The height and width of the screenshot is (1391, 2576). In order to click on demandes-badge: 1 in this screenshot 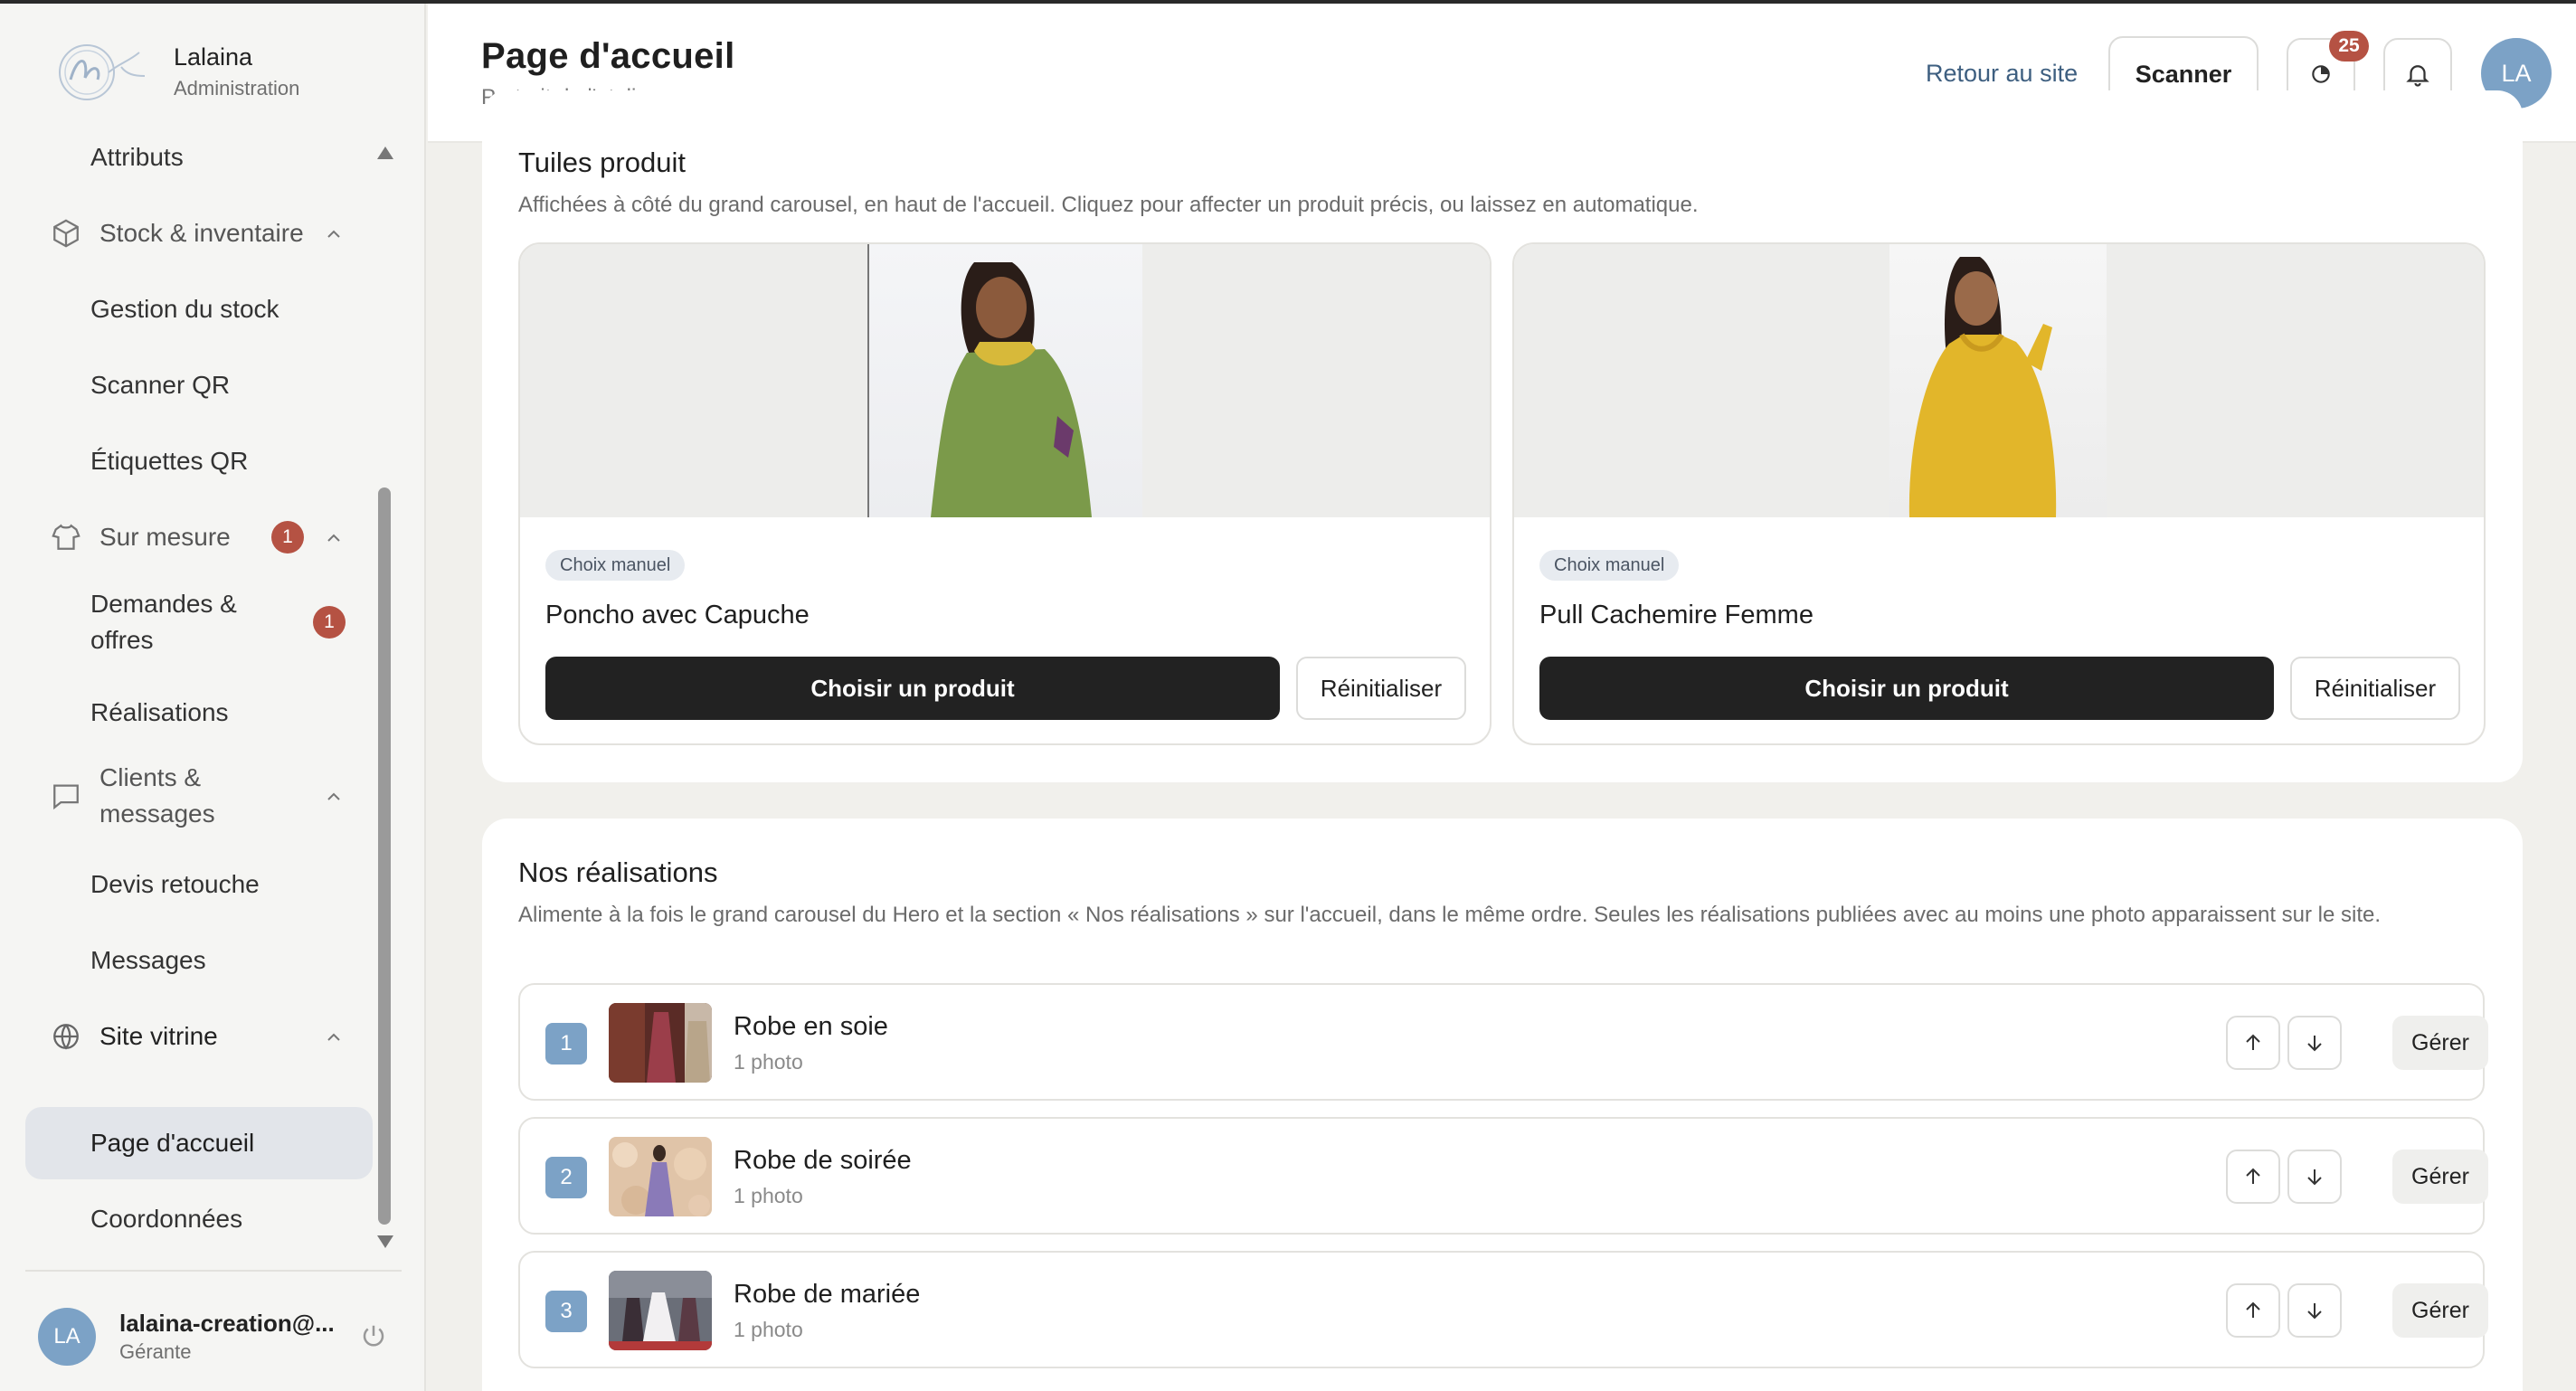, I will do `click(329, 622)`.